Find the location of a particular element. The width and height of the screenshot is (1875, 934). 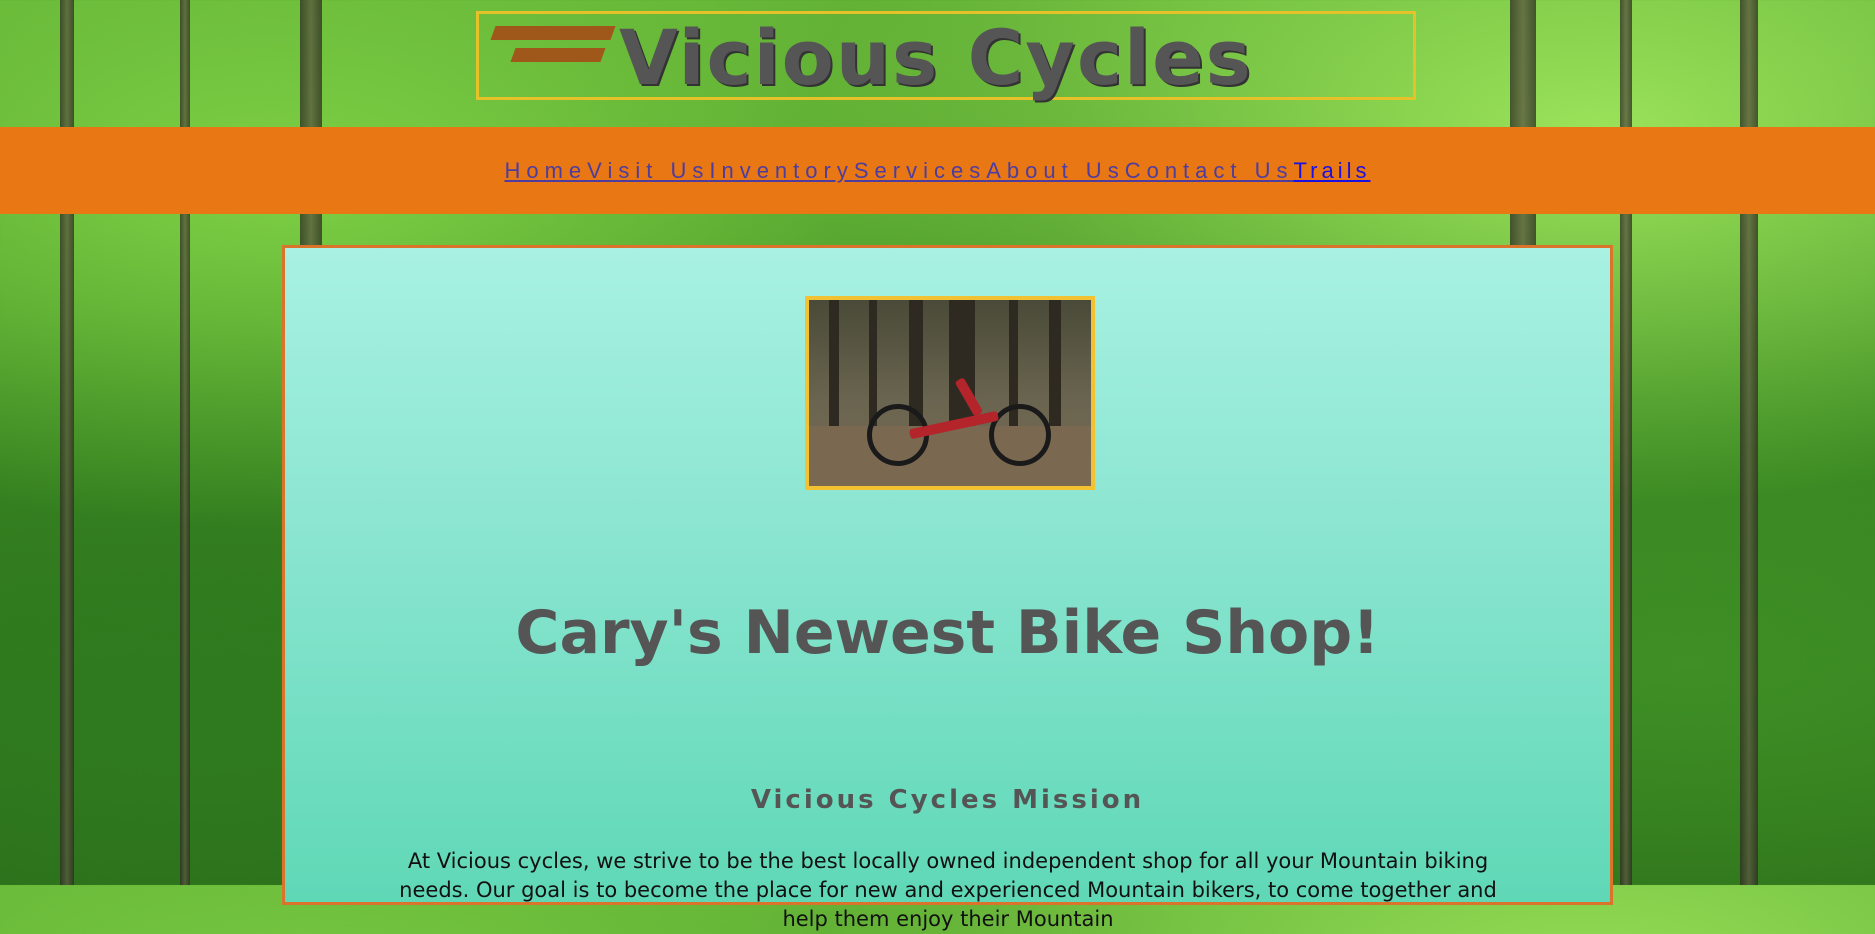

nav-link-services: Services is located at coordinates (920, 171).